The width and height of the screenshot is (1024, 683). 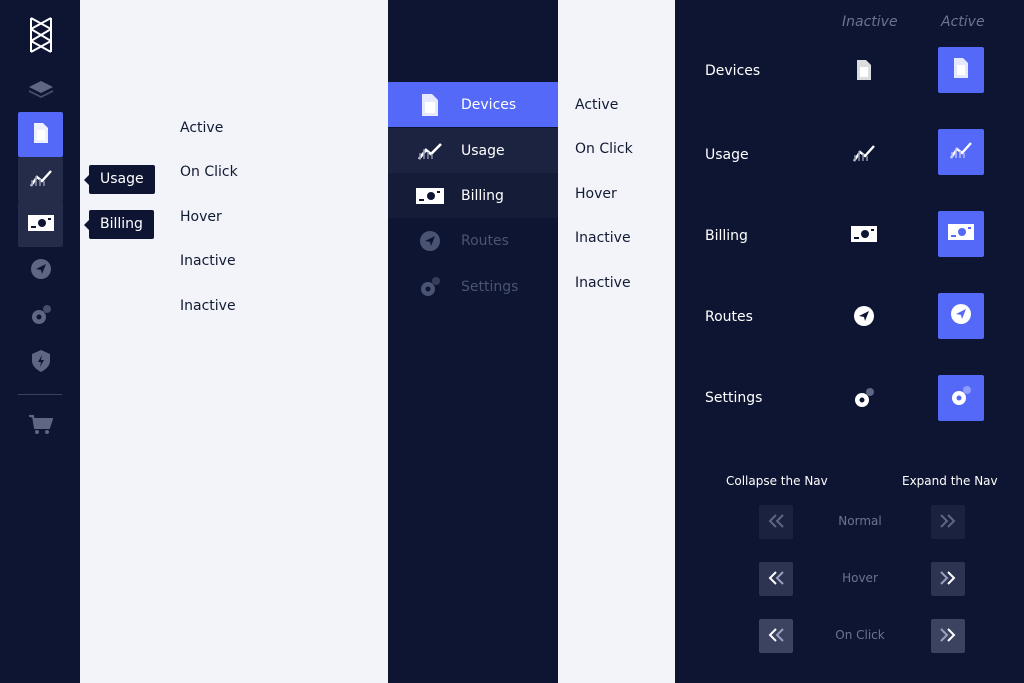 I want to click on nav-state-label-active: Active, so click(x=597, y=105).